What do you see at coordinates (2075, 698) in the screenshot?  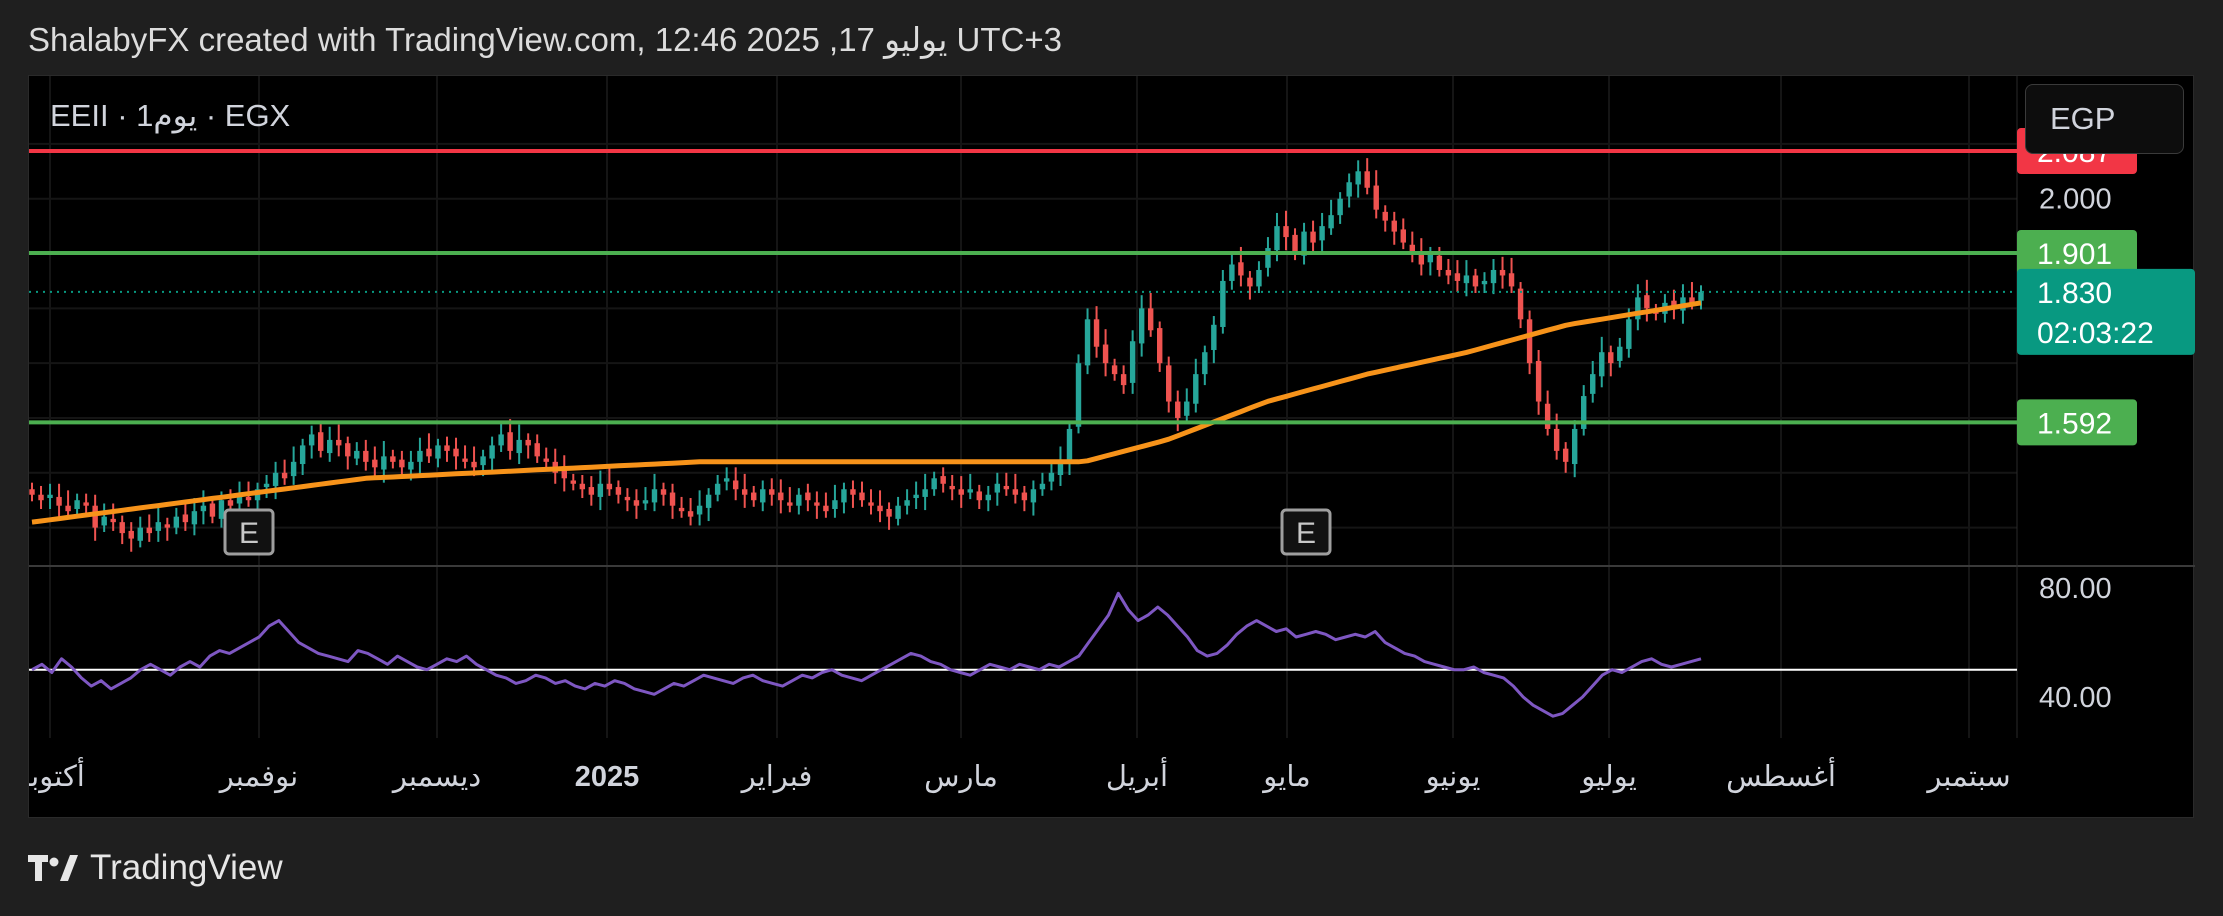 I see `rsi-axis-tick-label: 40.00` at bounding box center [2075, 698].